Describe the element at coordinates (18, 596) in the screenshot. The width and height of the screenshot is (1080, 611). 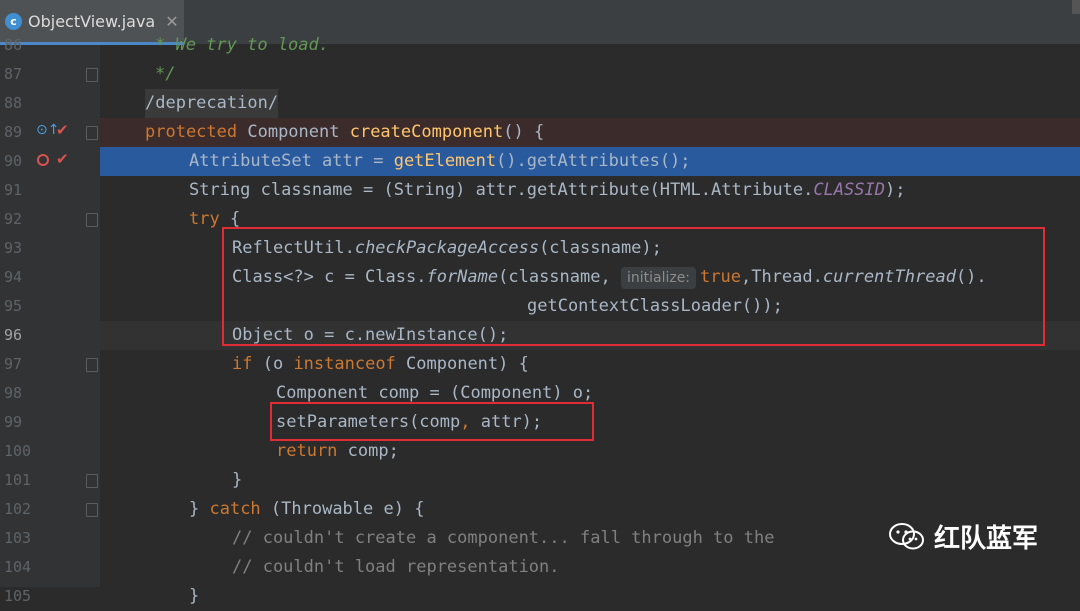
I see `line-number: 105` at that location.